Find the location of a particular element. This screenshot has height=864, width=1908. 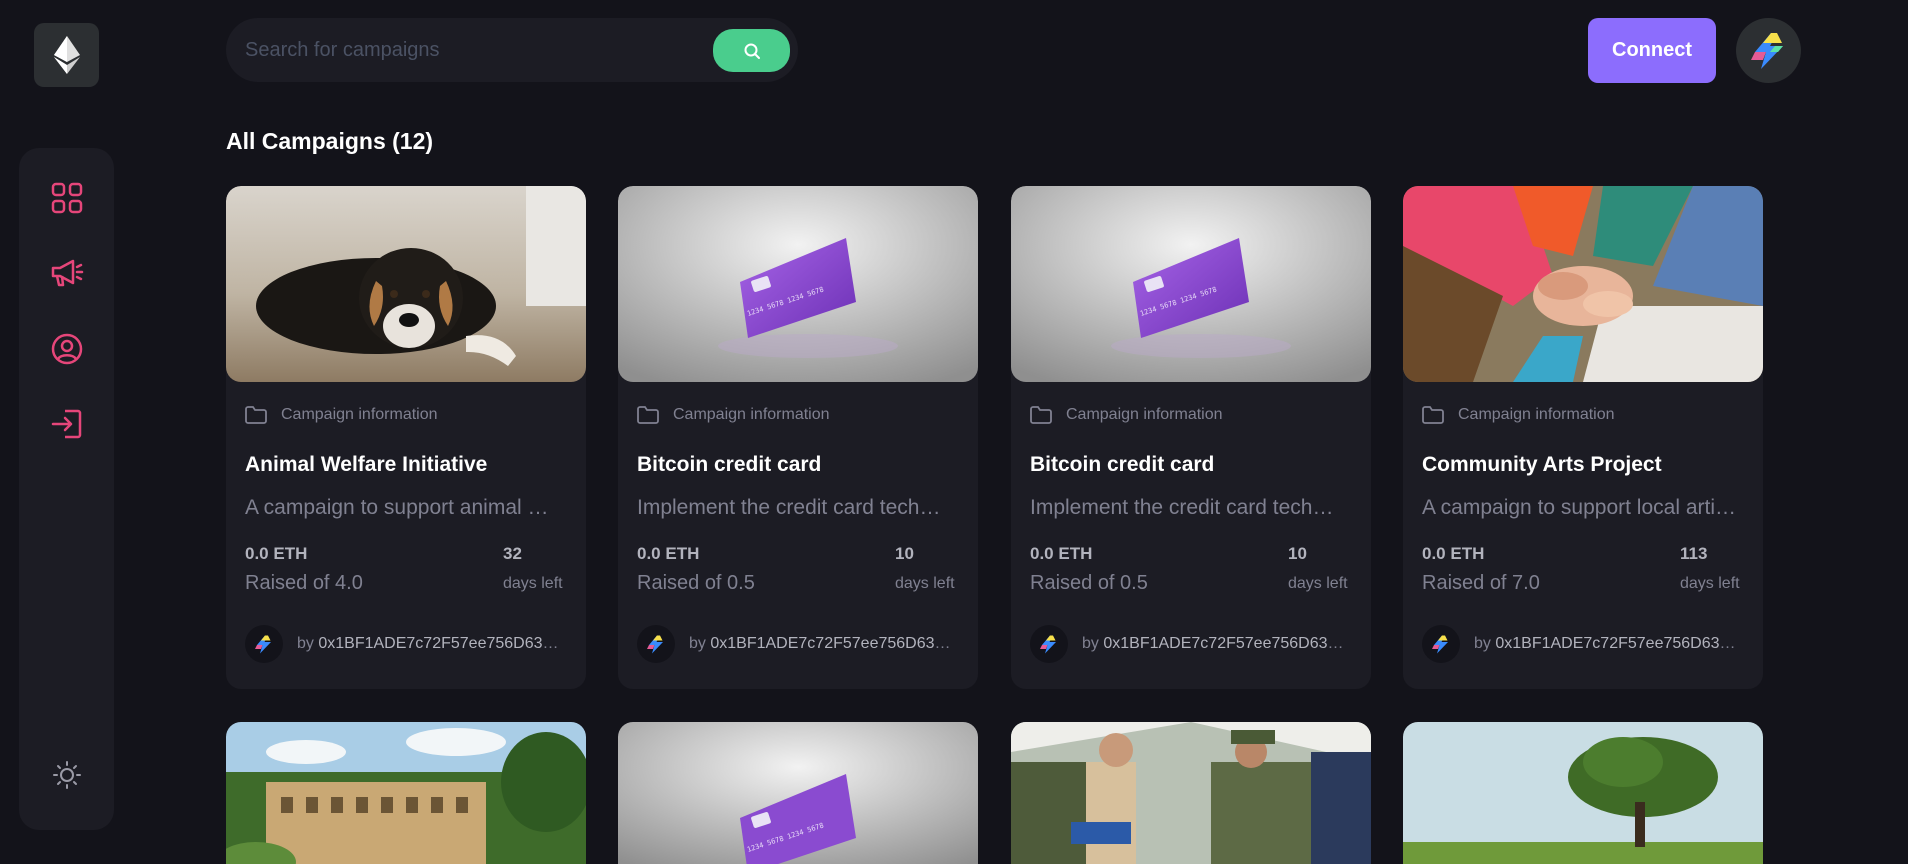

profile-icon is located at coordinates (67, 349).